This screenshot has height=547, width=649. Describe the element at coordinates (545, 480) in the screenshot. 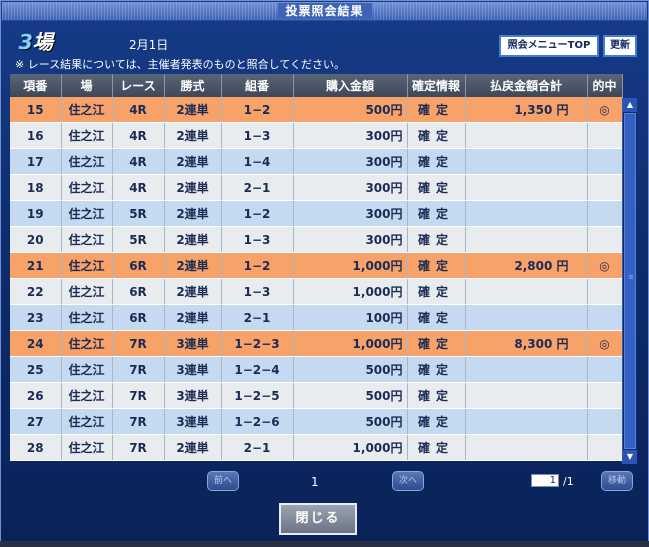

I see `page-number-input: 1` at that location.